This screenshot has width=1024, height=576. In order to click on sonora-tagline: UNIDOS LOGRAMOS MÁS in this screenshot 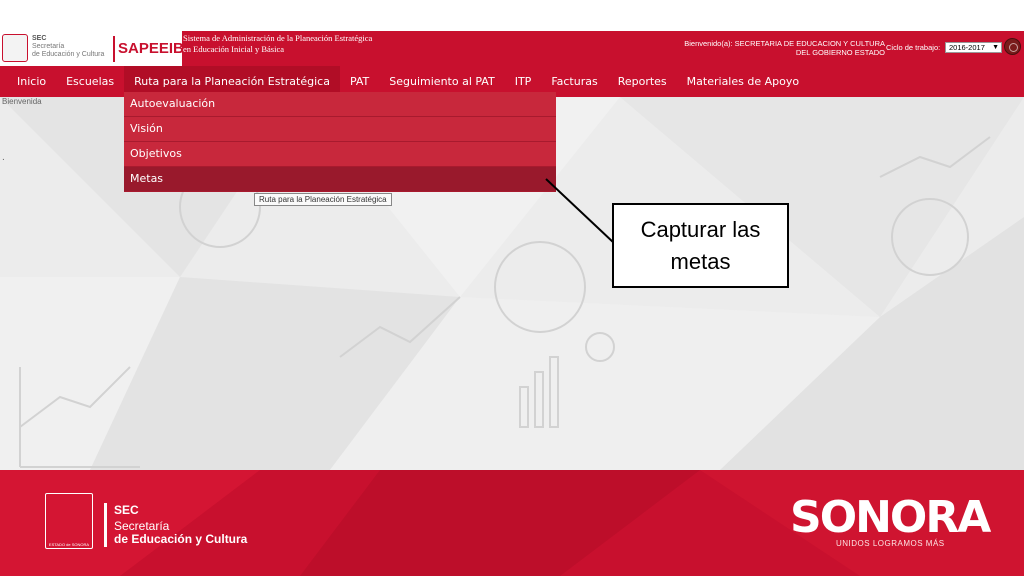, I will do `click(890, 543)`.